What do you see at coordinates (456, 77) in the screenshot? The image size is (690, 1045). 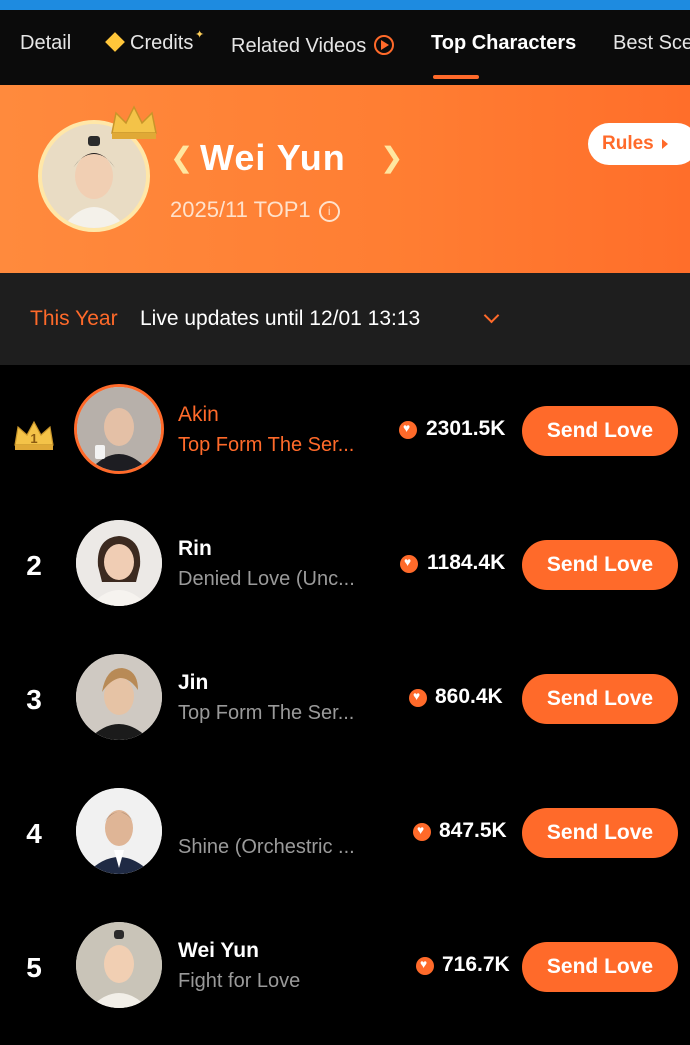 I see `active-tab-indicator` at bounding box center [456, 77].